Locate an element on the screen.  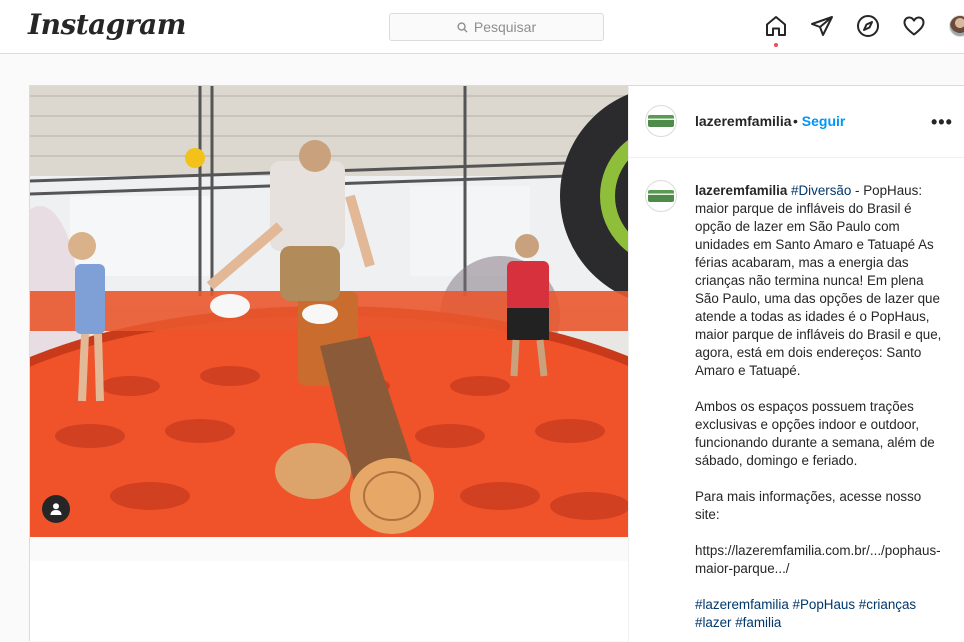
tagged-user-button is located at coordinates (56, 509).